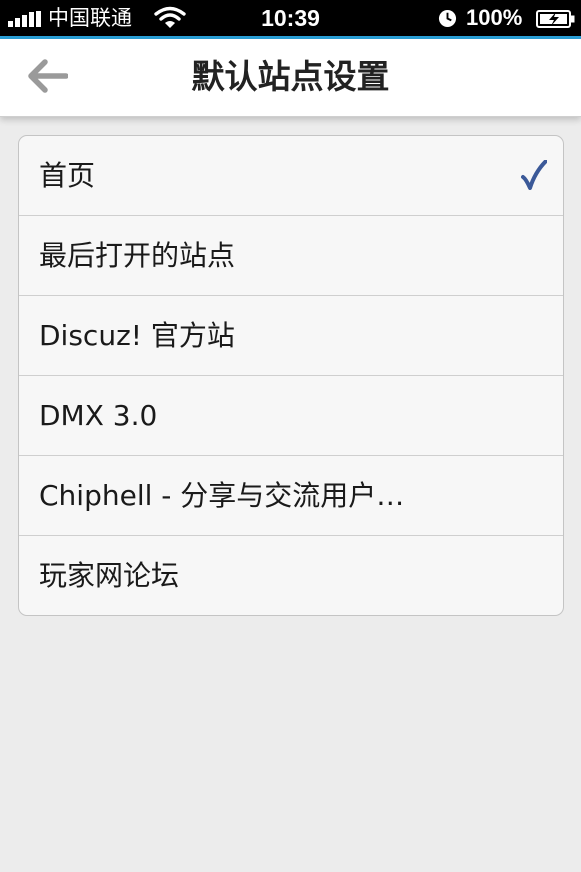 The height and width of the screenshot is (872, 581). Describe the element at coordinates (109, 575) in the screenshot. I see `list-item-label: 玩家网论坛` at that location.